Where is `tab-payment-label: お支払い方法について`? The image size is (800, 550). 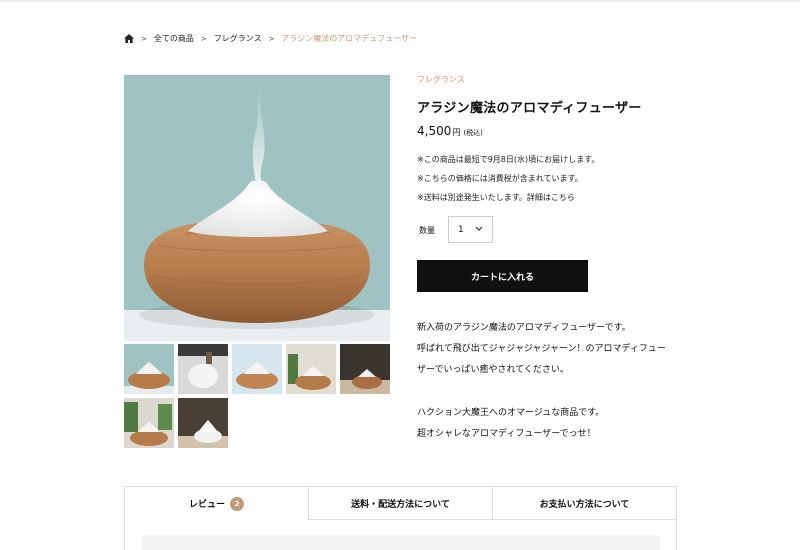
tab-payment-label: お支払い方法について is located at coordinates (584, 504).